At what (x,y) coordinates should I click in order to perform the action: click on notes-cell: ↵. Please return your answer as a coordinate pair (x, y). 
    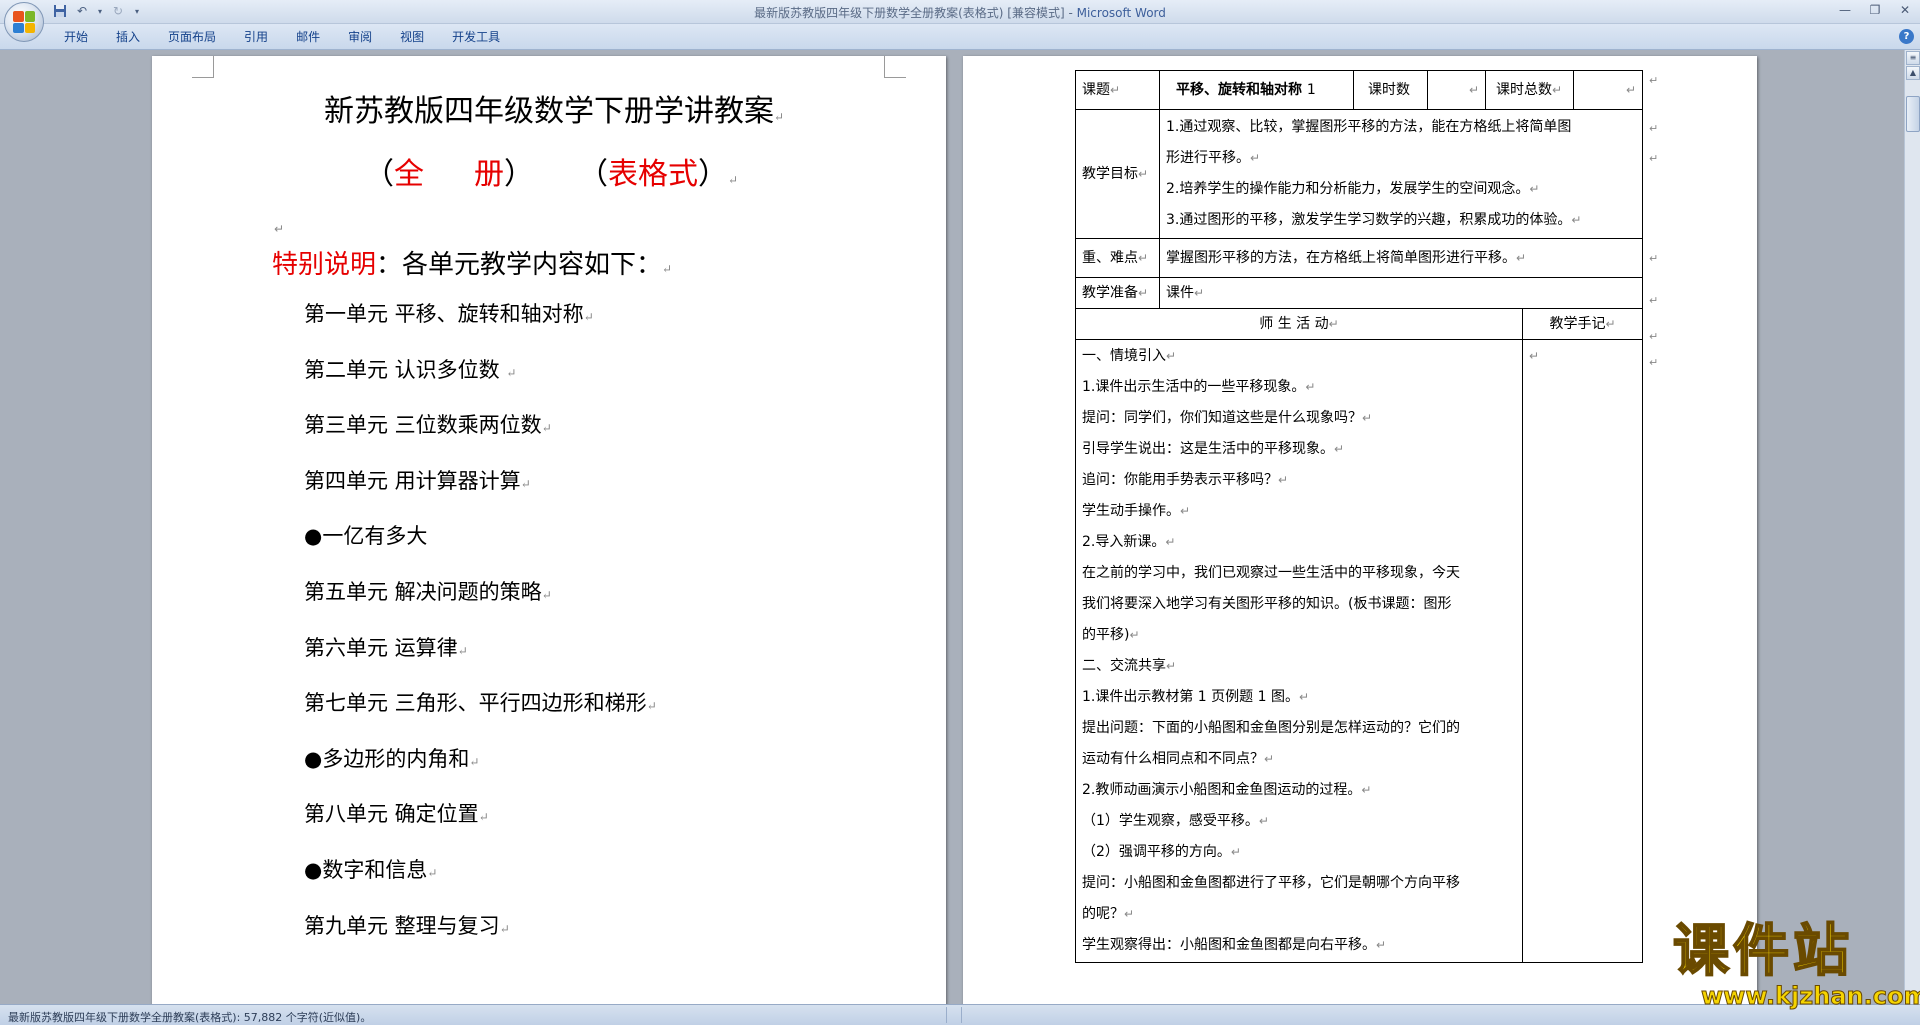
    Looking at the image, I should click on (1534, 356).